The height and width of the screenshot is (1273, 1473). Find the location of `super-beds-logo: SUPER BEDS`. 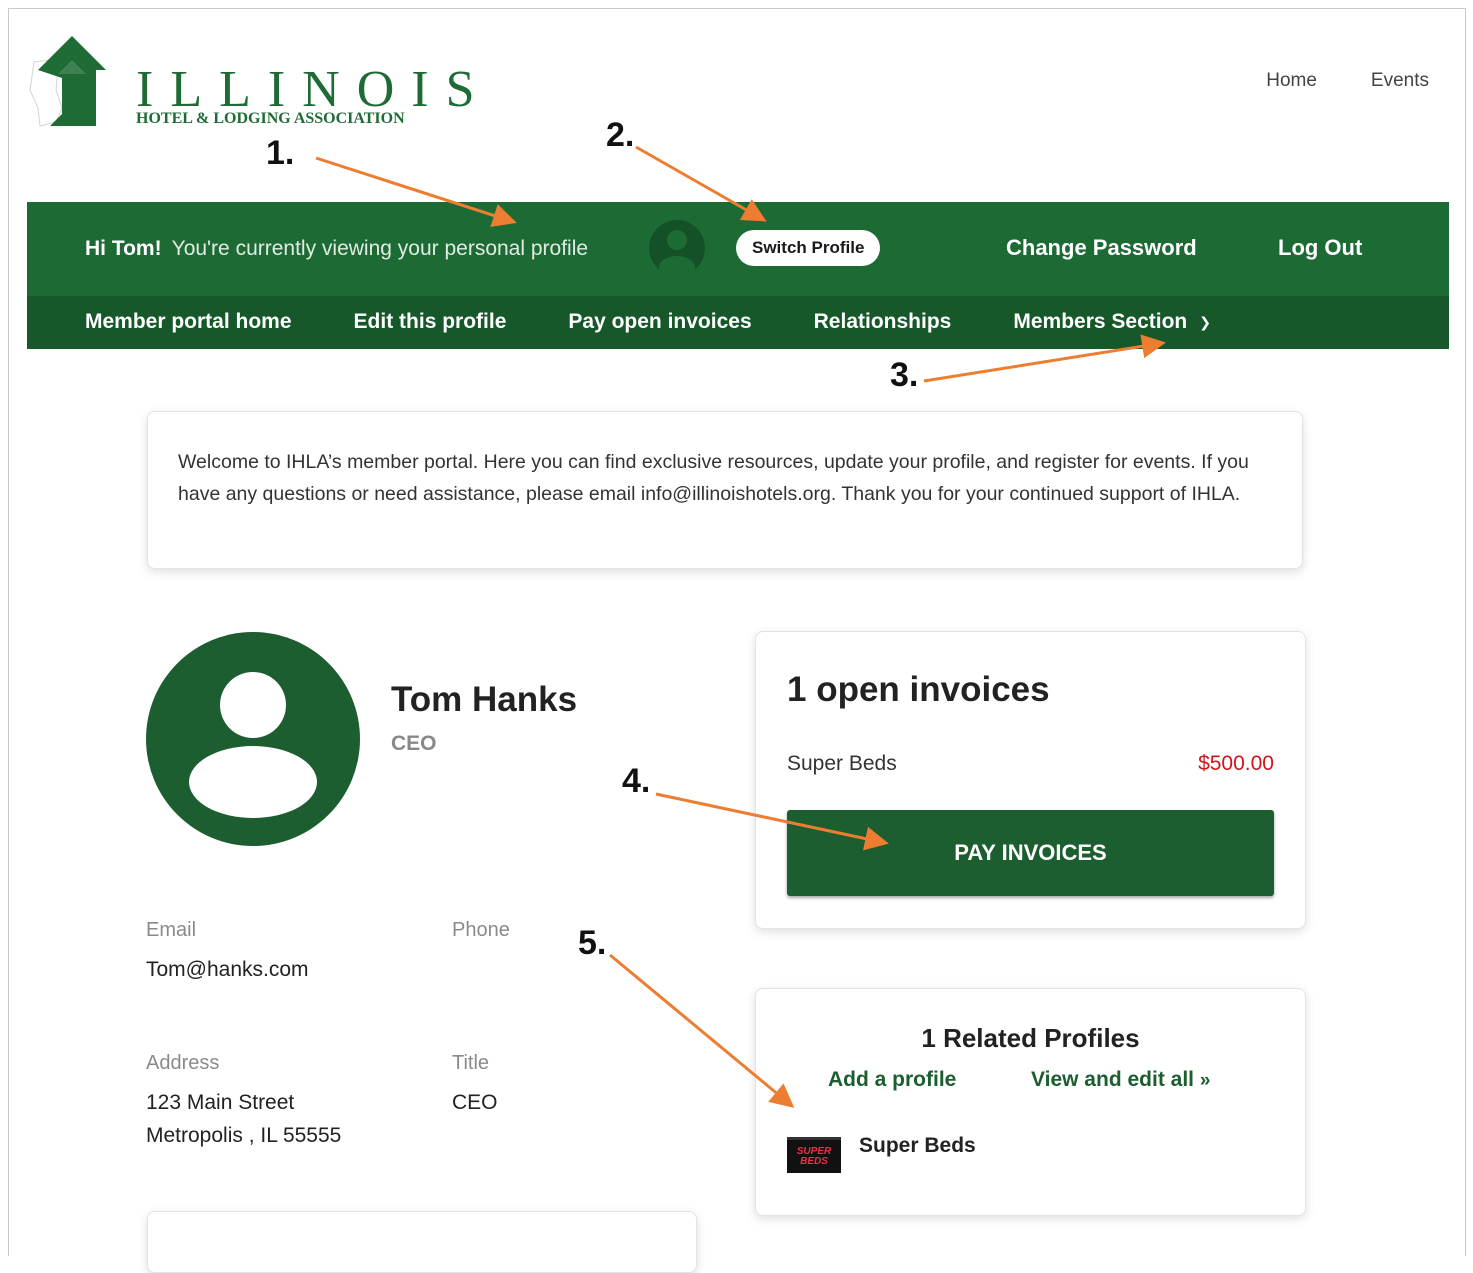

super-beds-logo: SUPER BEDS is located at coordinates (814, 1155).